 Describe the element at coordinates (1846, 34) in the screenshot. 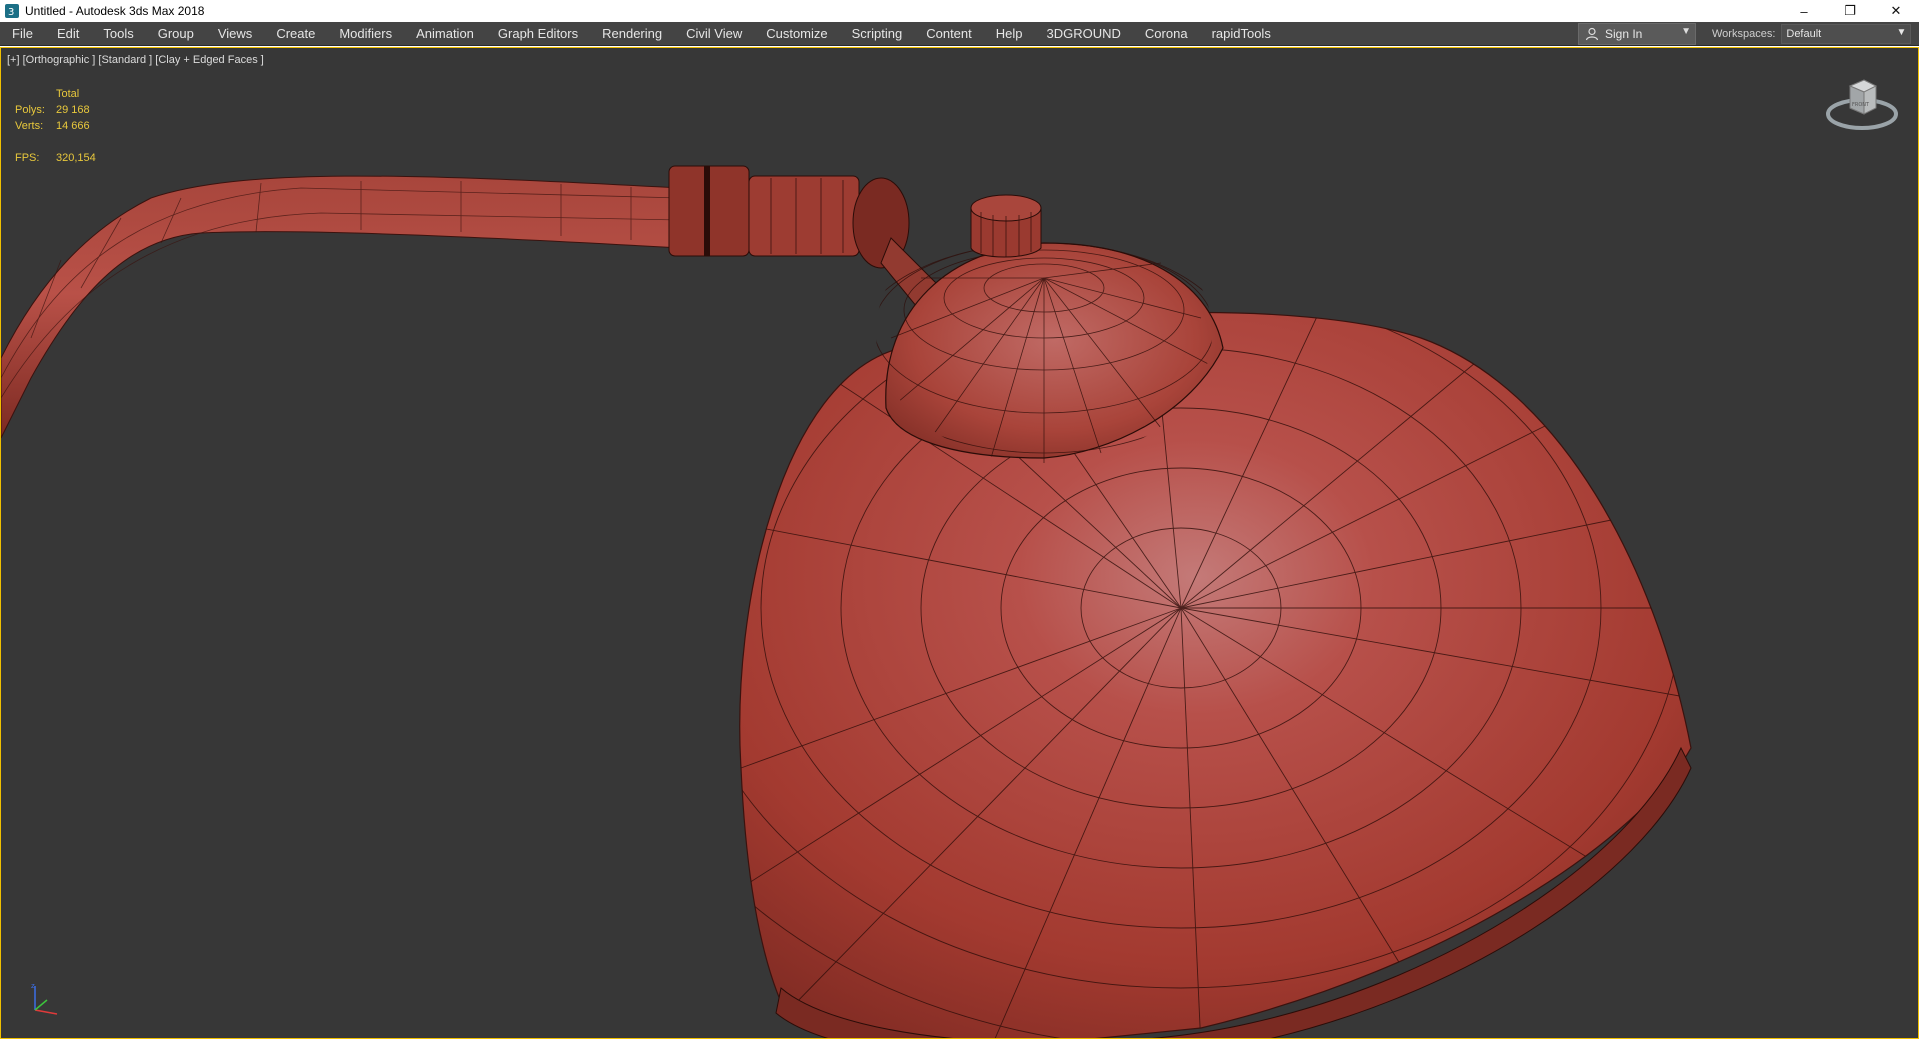

I see `workspace-select: Default ▼` at that location.